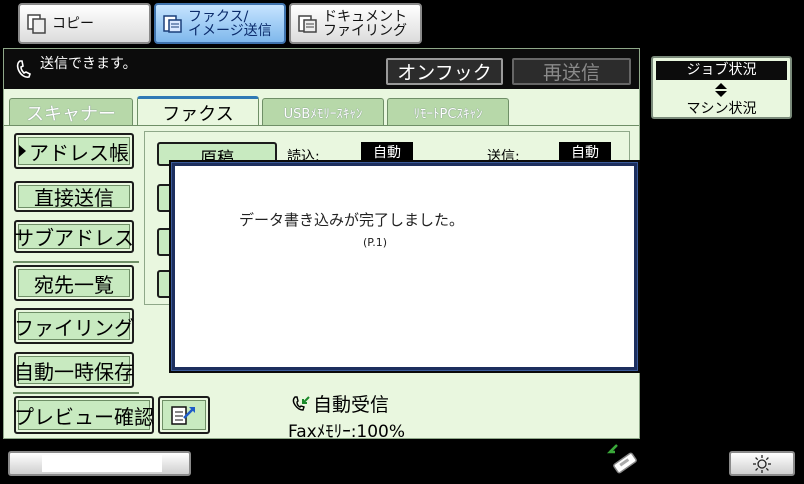  I want to click on auto-receive-icon, so click(301, 403).